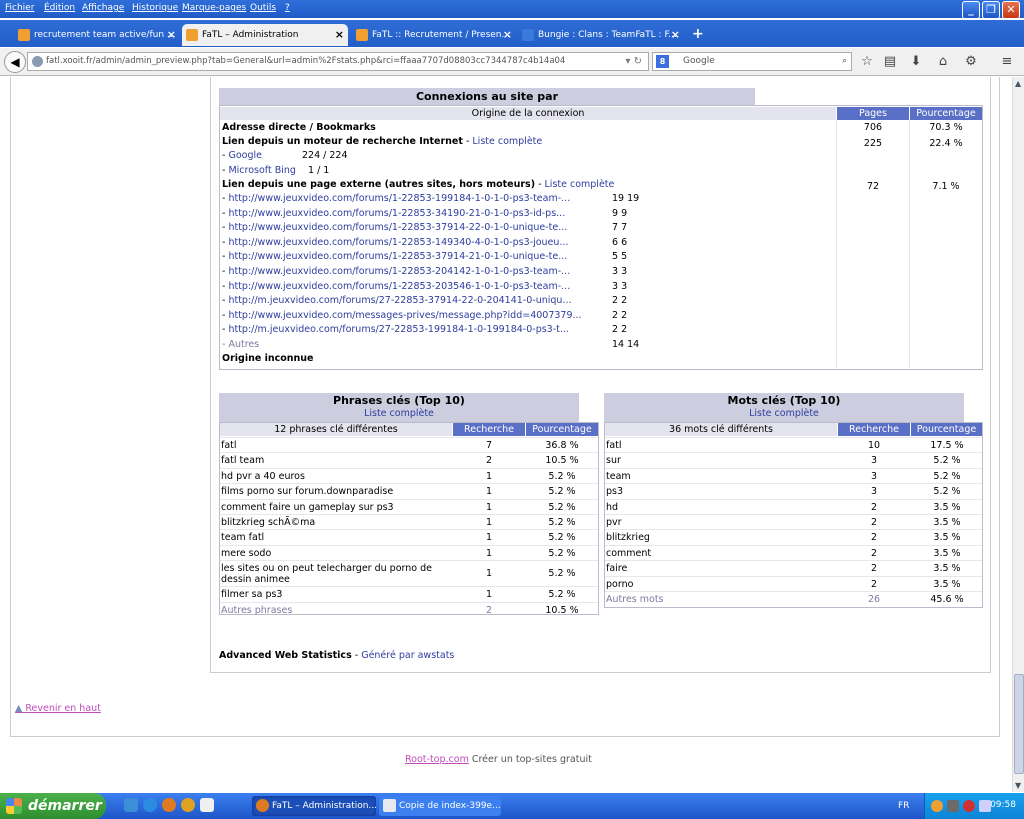 Image resolution: width=1024 pixels, height=819 pixels. What do you see at coordinates (1003, 805) in the screenshot?
I see `clock: 09:58` at bounding box center [1003, 805].